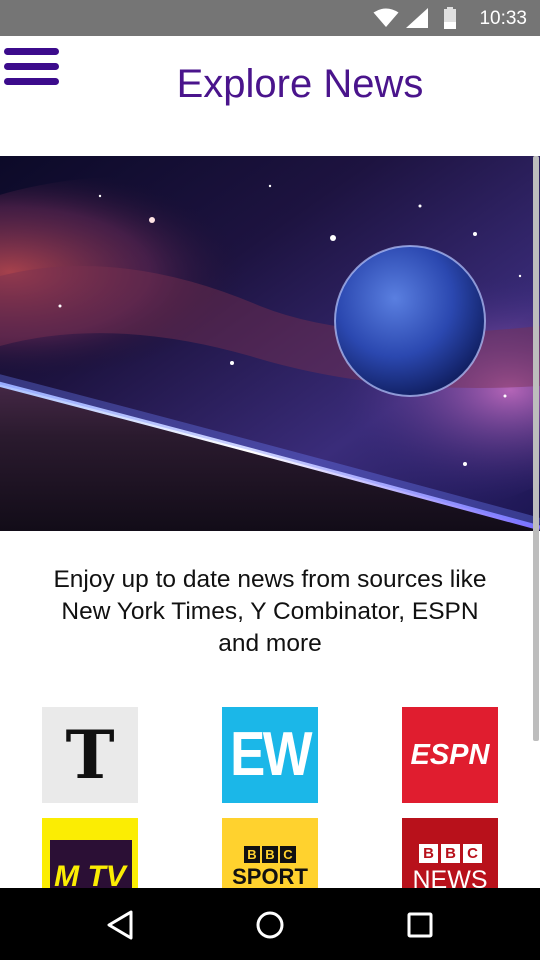 Image resolution: width=540 pixels, height=960 pixels. What do you see at coordinates (536, 448) in the screenshot?
I see `scrollbar` at bounding box center [536, 448].